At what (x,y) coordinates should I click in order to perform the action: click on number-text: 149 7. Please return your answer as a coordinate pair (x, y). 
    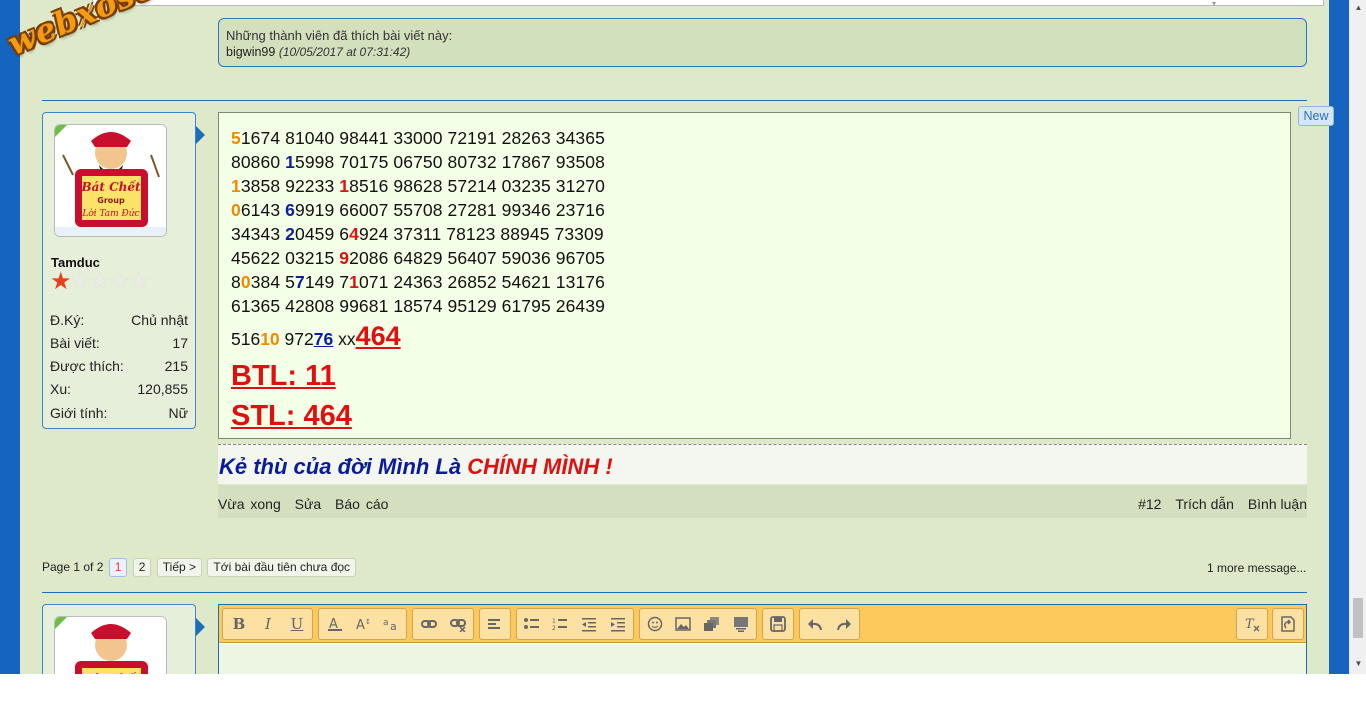
    Looking at the image, I should click on (327, 282).